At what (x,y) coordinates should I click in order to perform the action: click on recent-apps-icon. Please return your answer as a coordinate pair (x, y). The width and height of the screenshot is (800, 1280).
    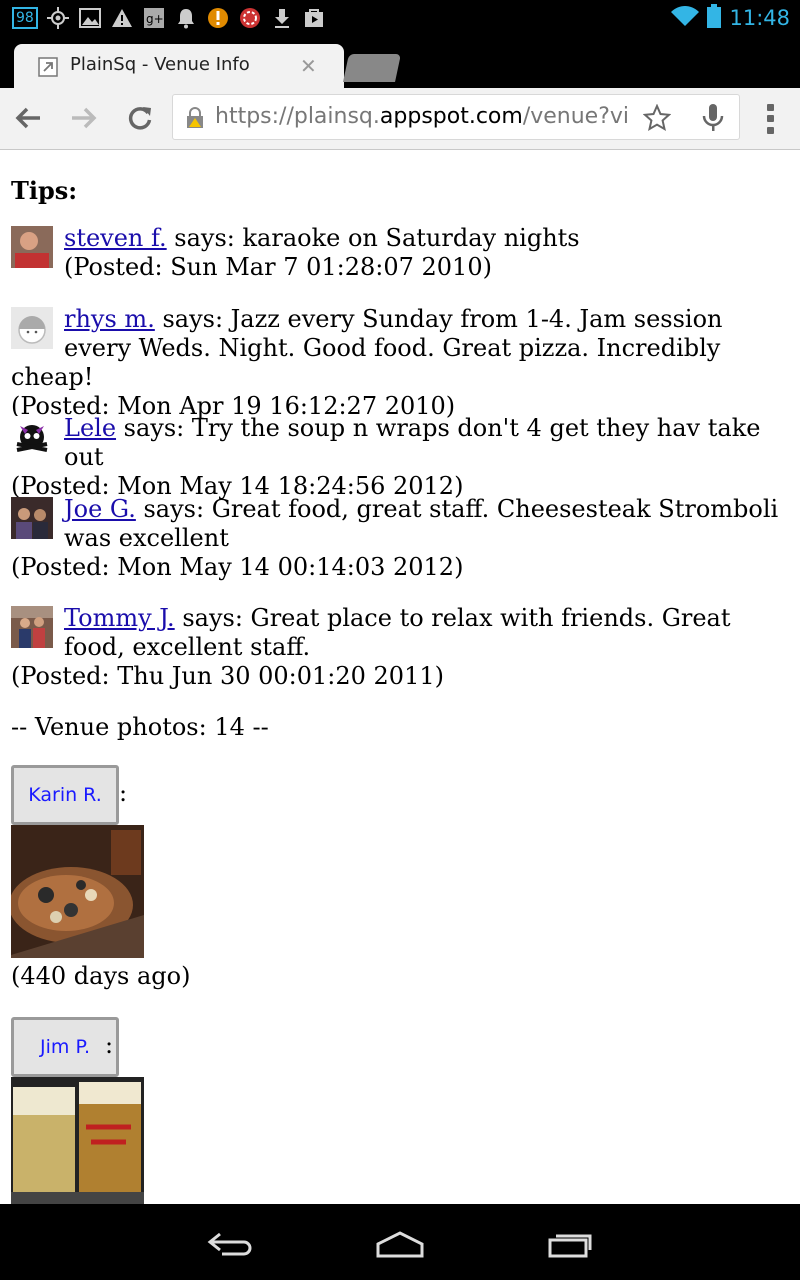
    Looking at the image, I should click on (570, 1244).